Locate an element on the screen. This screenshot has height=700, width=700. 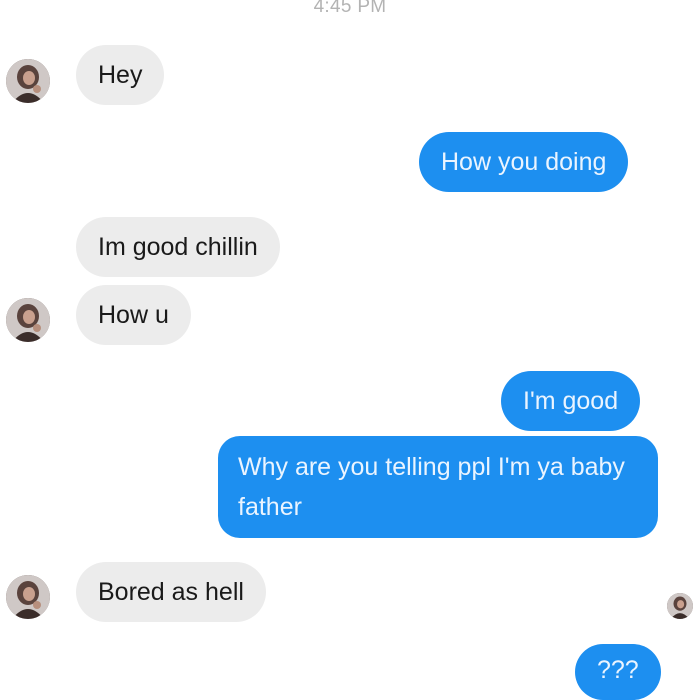
message-bubble-incoming: Im good chillin is located at coordinates (178, 247).